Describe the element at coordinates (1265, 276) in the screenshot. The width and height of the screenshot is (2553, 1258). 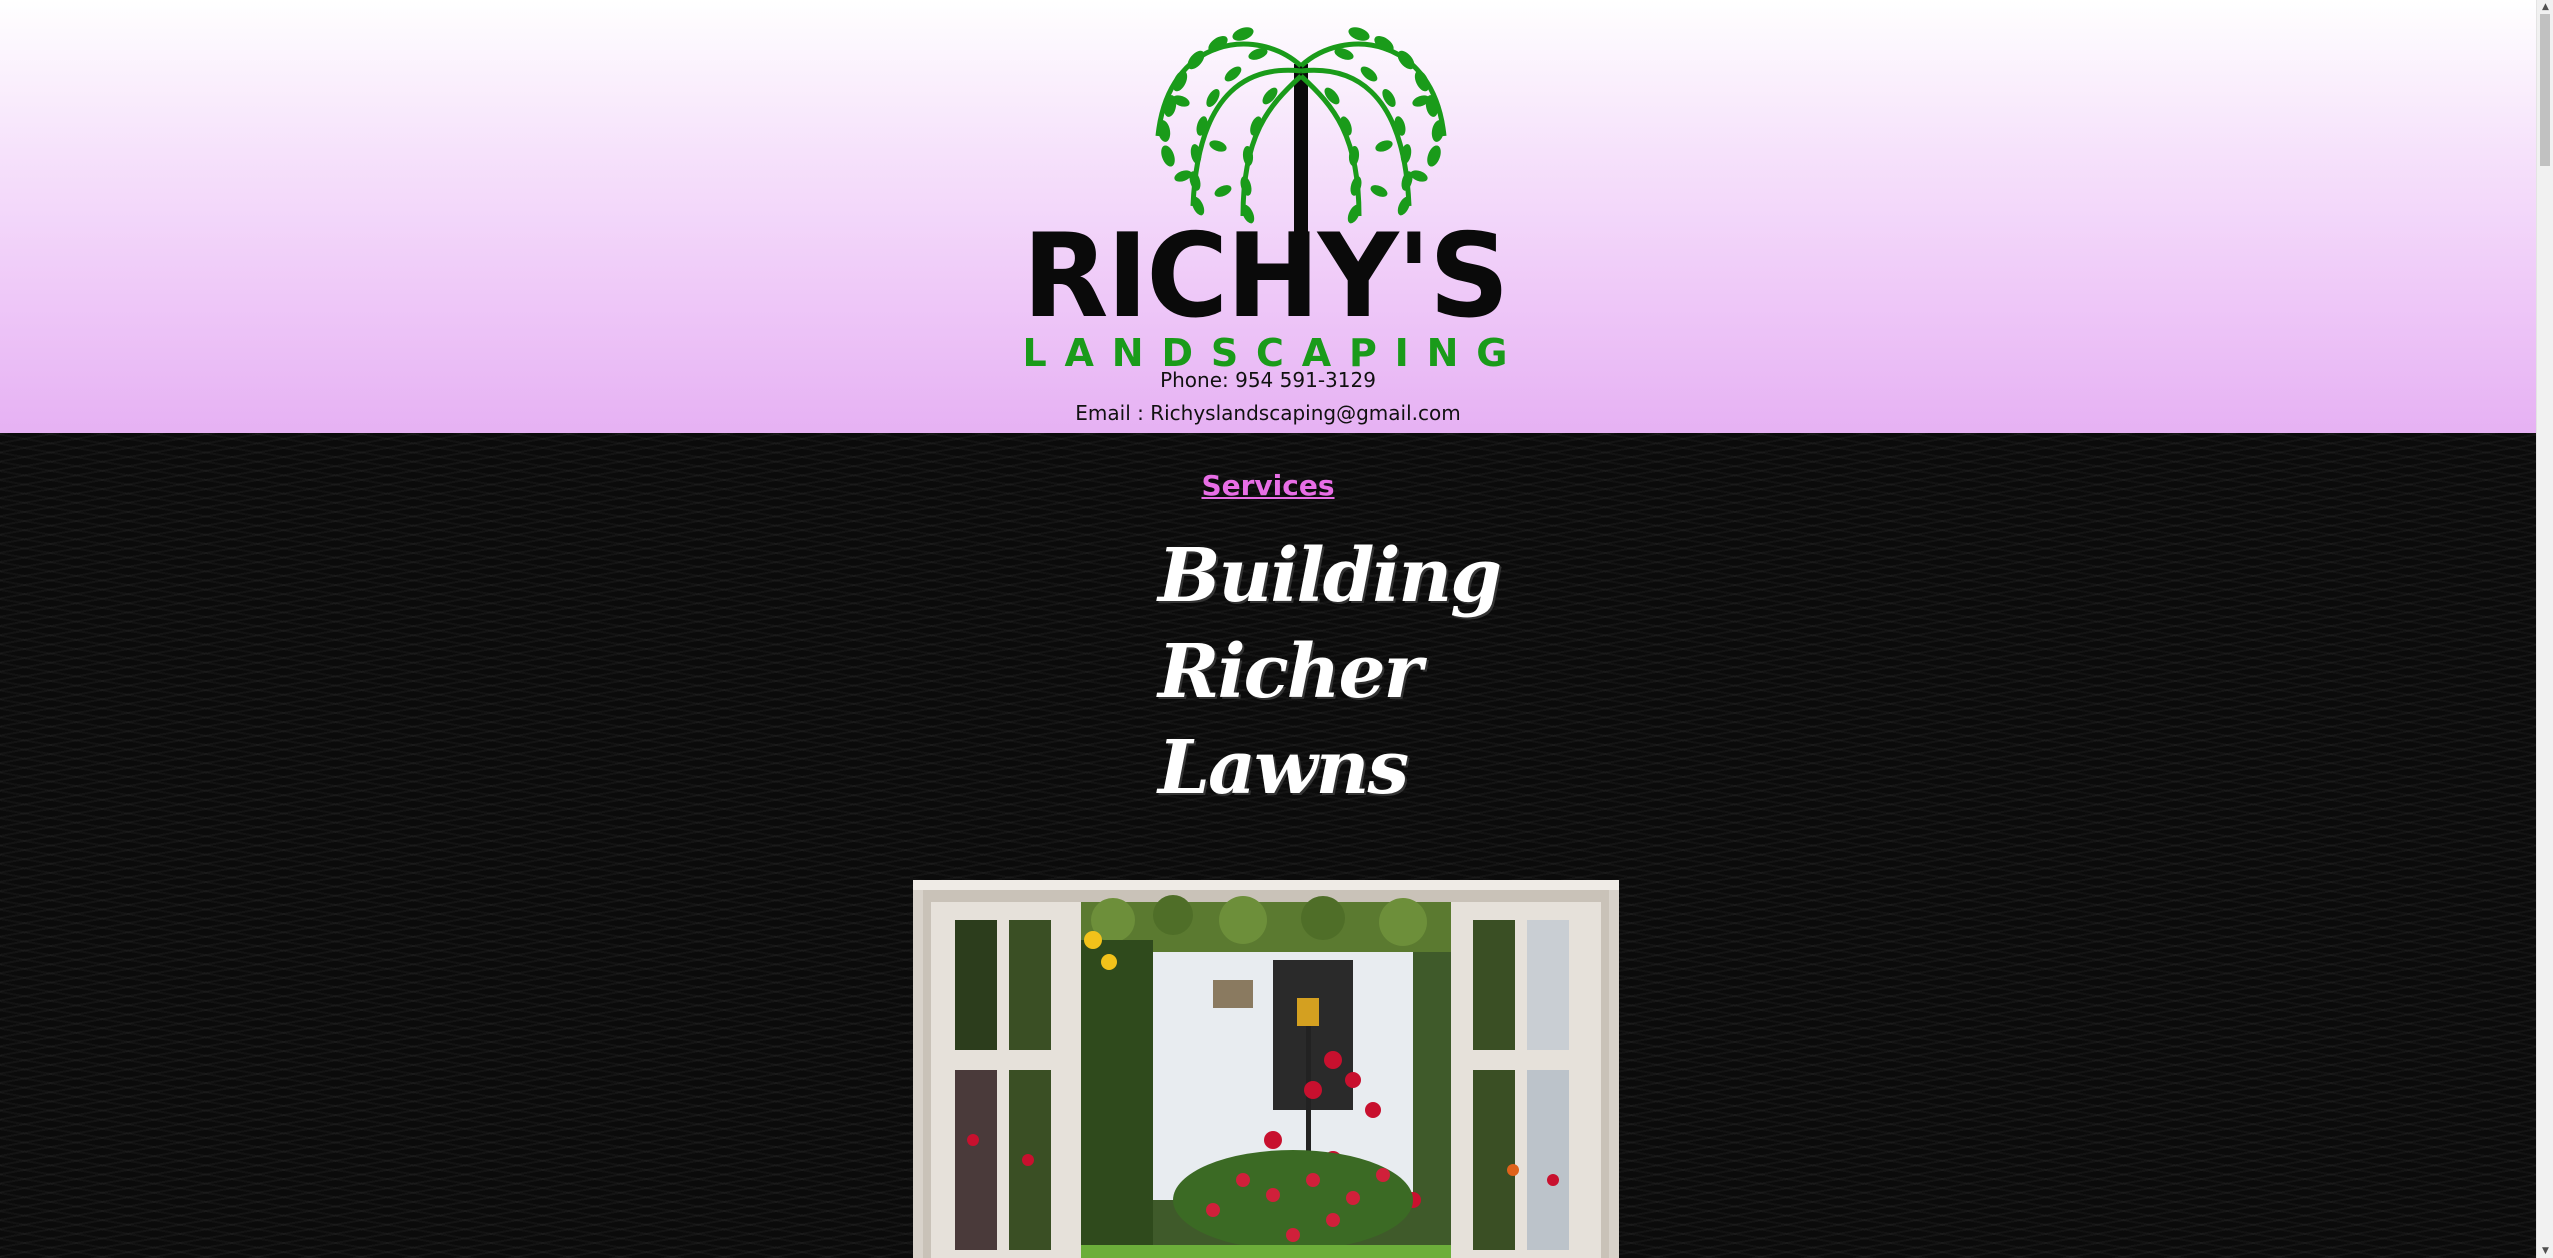
I see `logo-name: RICHY'S` at that location.